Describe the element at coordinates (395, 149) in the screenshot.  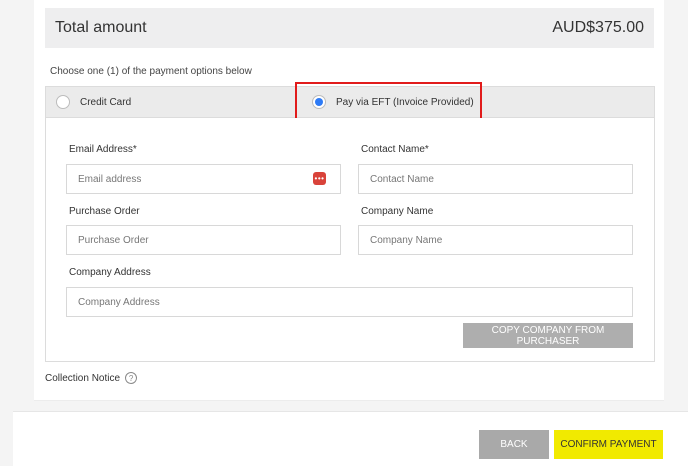
I see `contact-name-label: Contact Name*` at that location.